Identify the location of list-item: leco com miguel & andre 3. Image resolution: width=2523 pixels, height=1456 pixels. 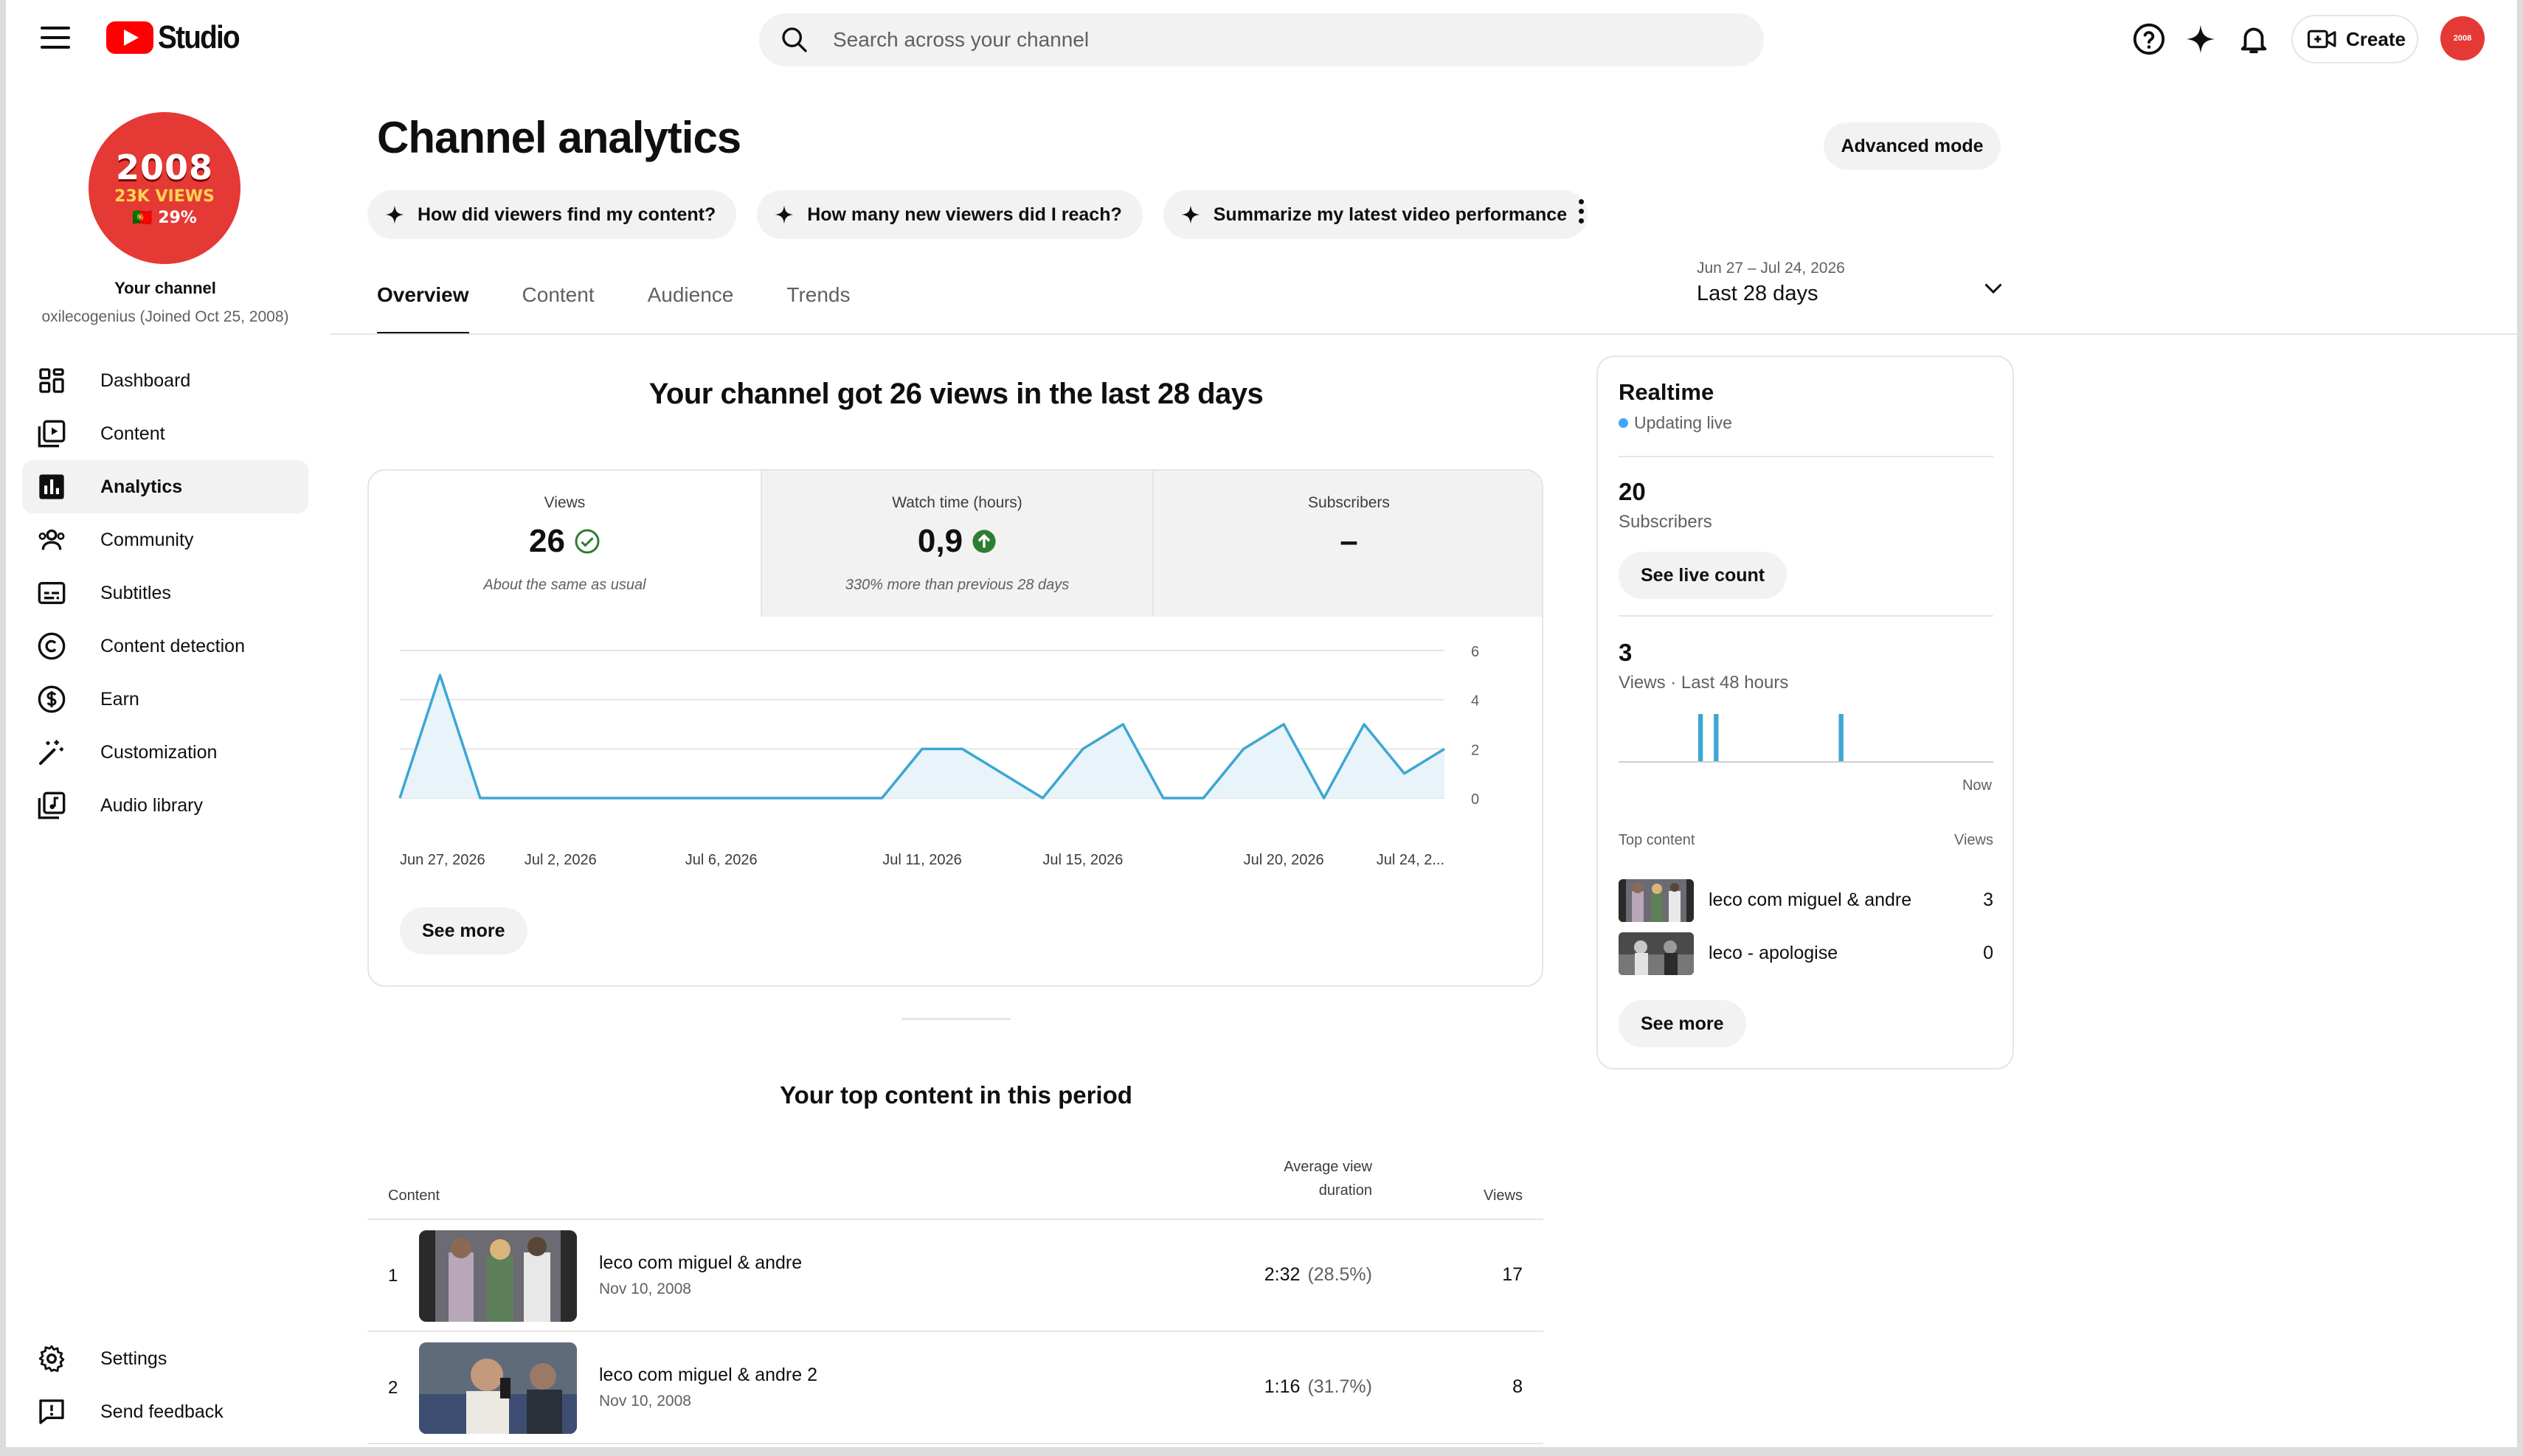
(1806, 900).